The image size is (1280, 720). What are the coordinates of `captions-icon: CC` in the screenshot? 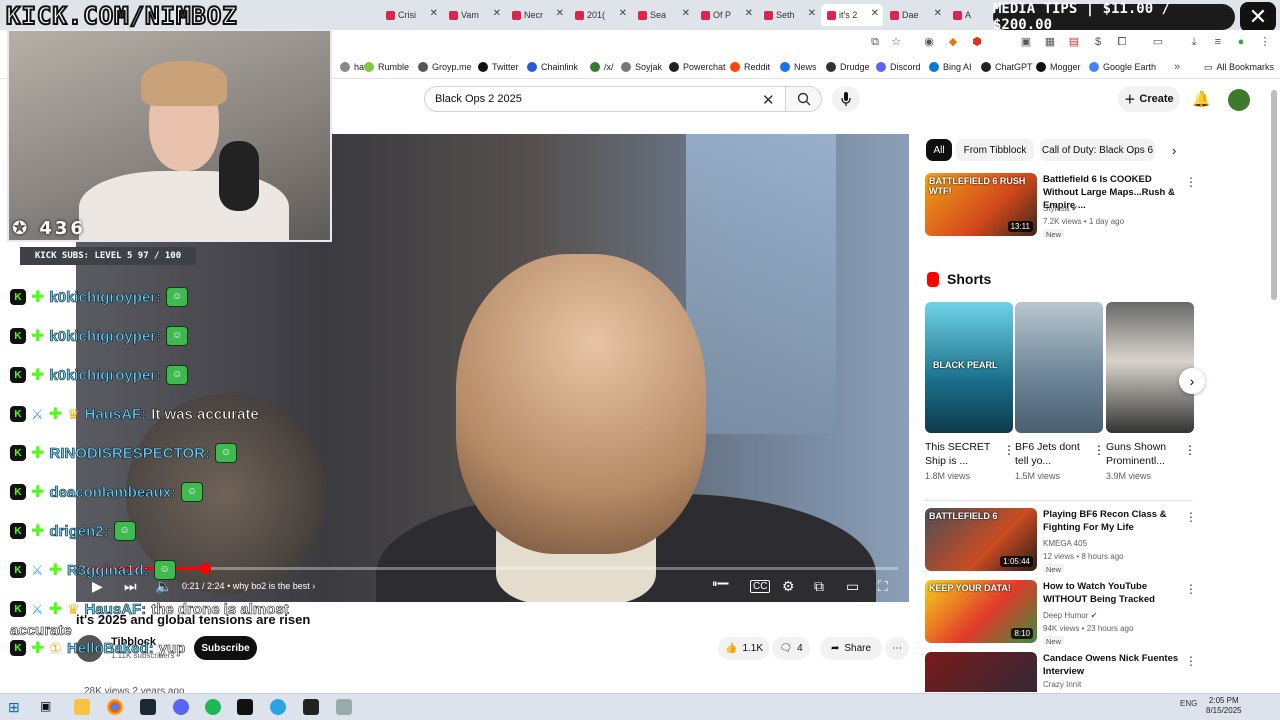 It's located at (760, 586).